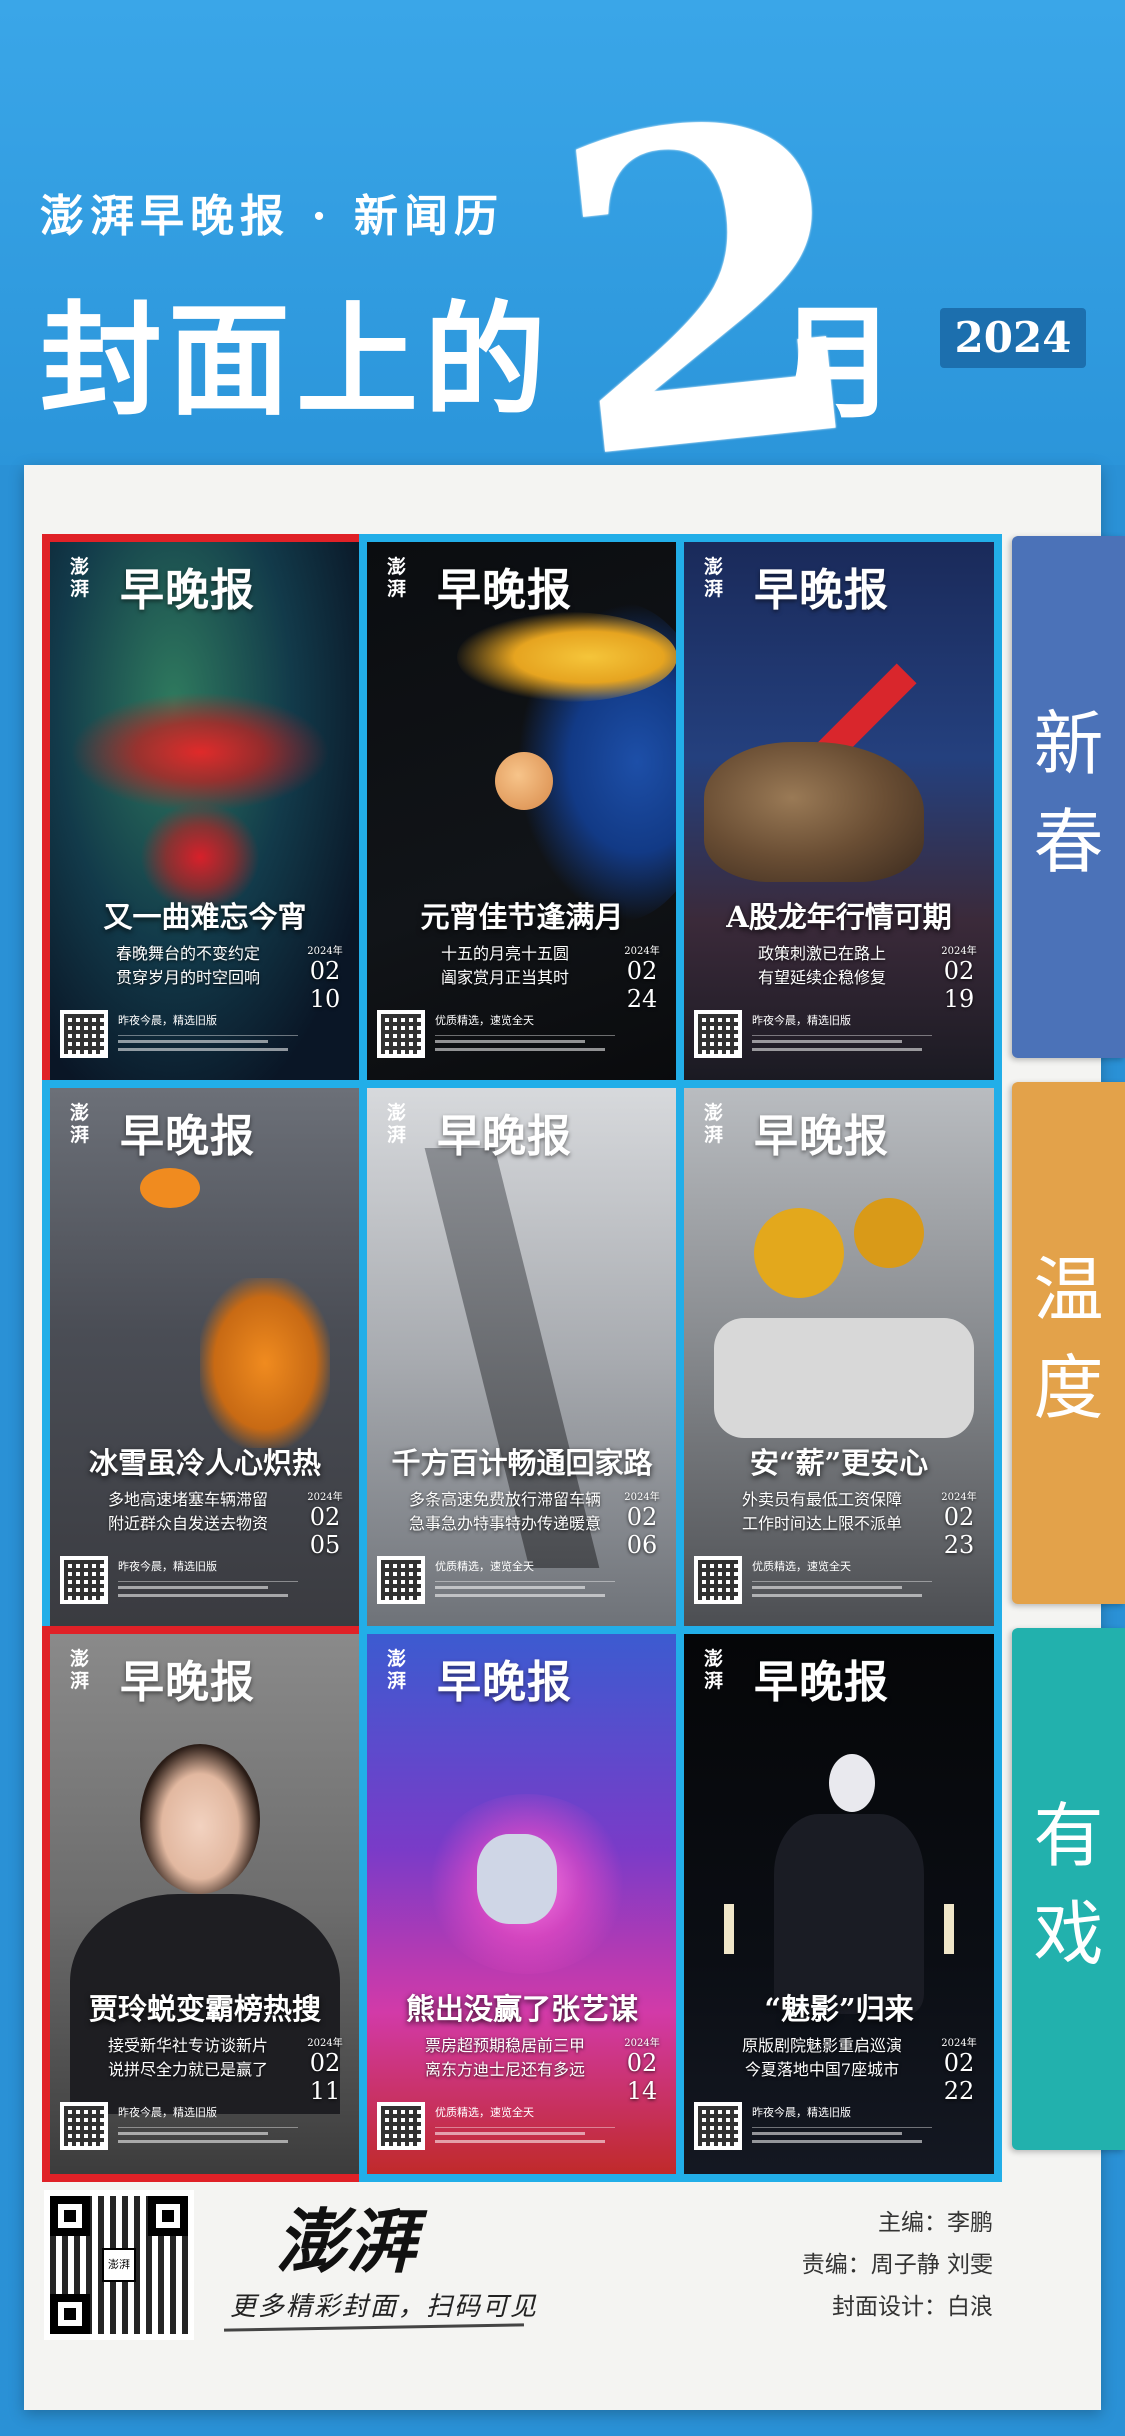  I want to click on card-day: 05, so click(325, 1545).